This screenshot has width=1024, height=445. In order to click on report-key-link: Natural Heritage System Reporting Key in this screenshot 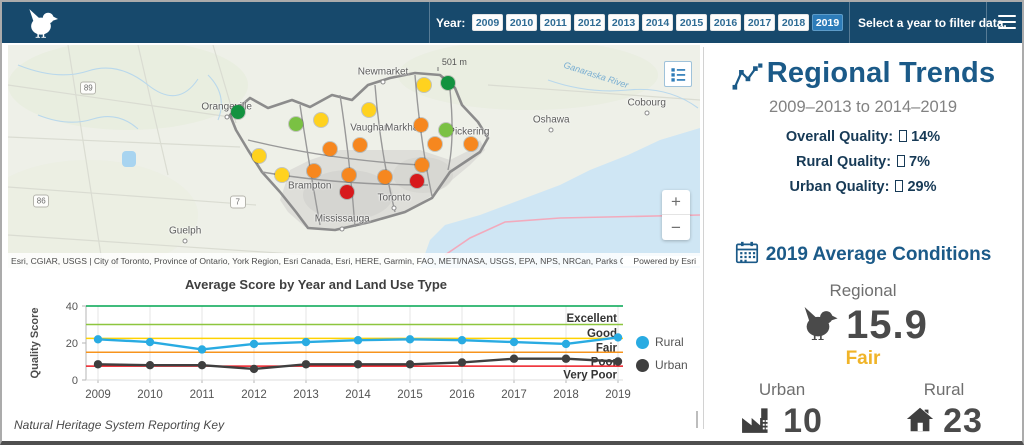, I will do `click(119, 425)`.